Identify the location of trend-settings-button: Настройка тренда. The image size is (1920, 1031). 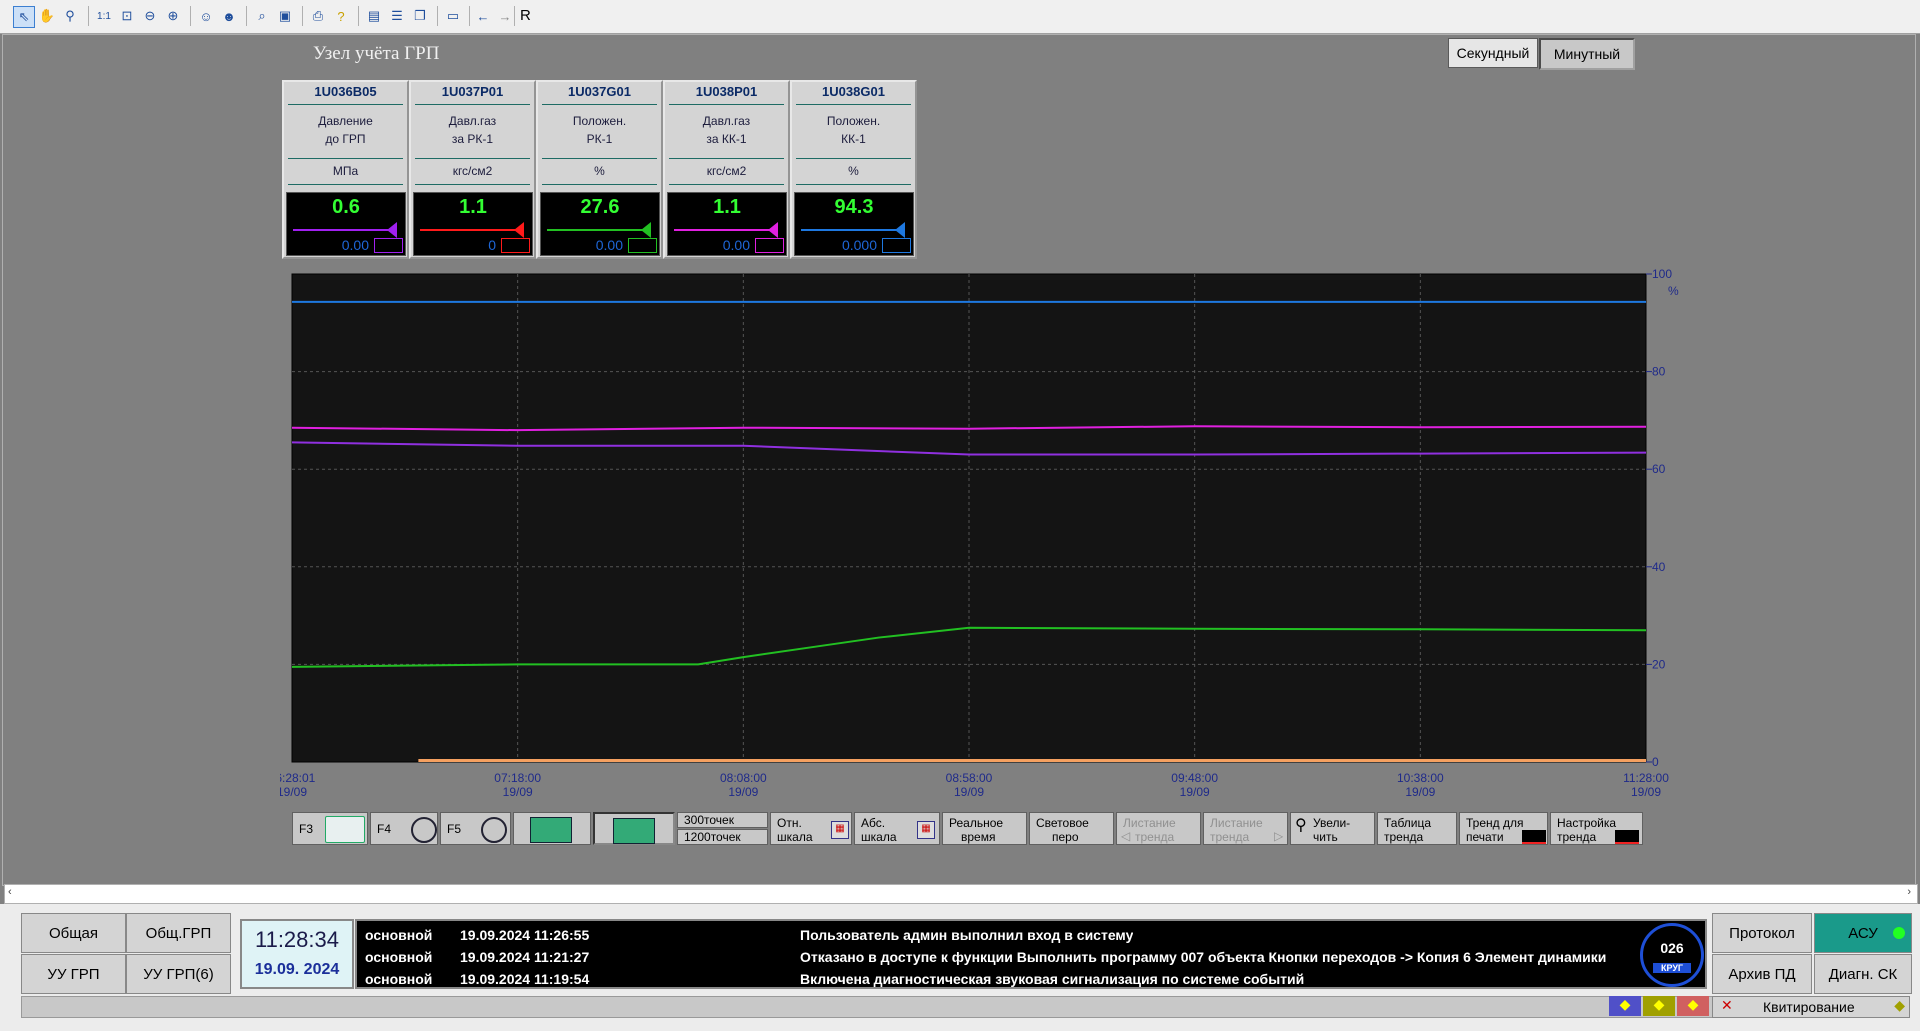
(1596, 828).